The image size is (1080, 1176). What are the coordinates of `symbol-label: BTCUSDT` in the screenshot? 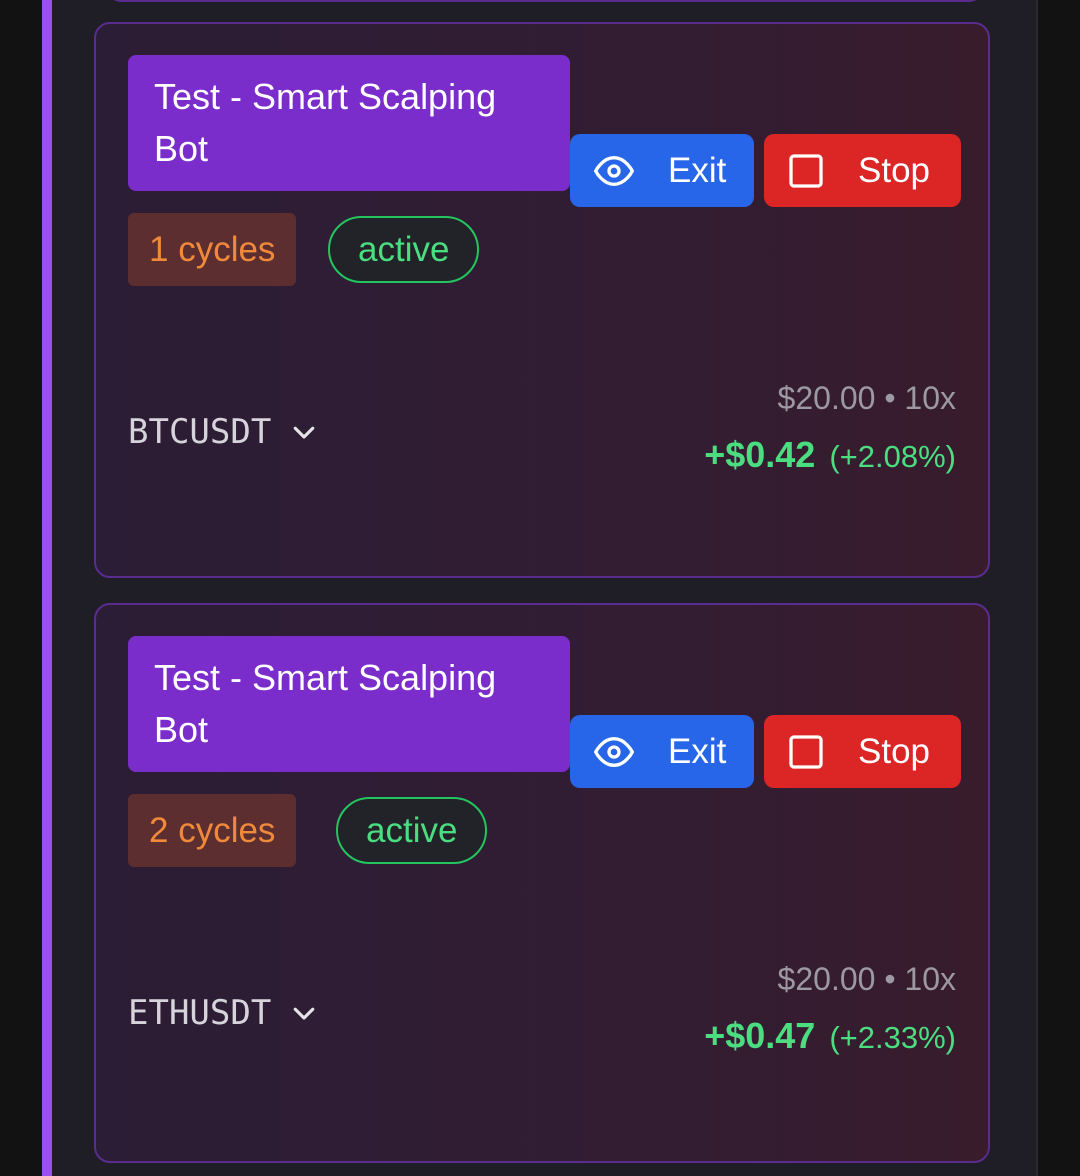 It's located at (200, 432).